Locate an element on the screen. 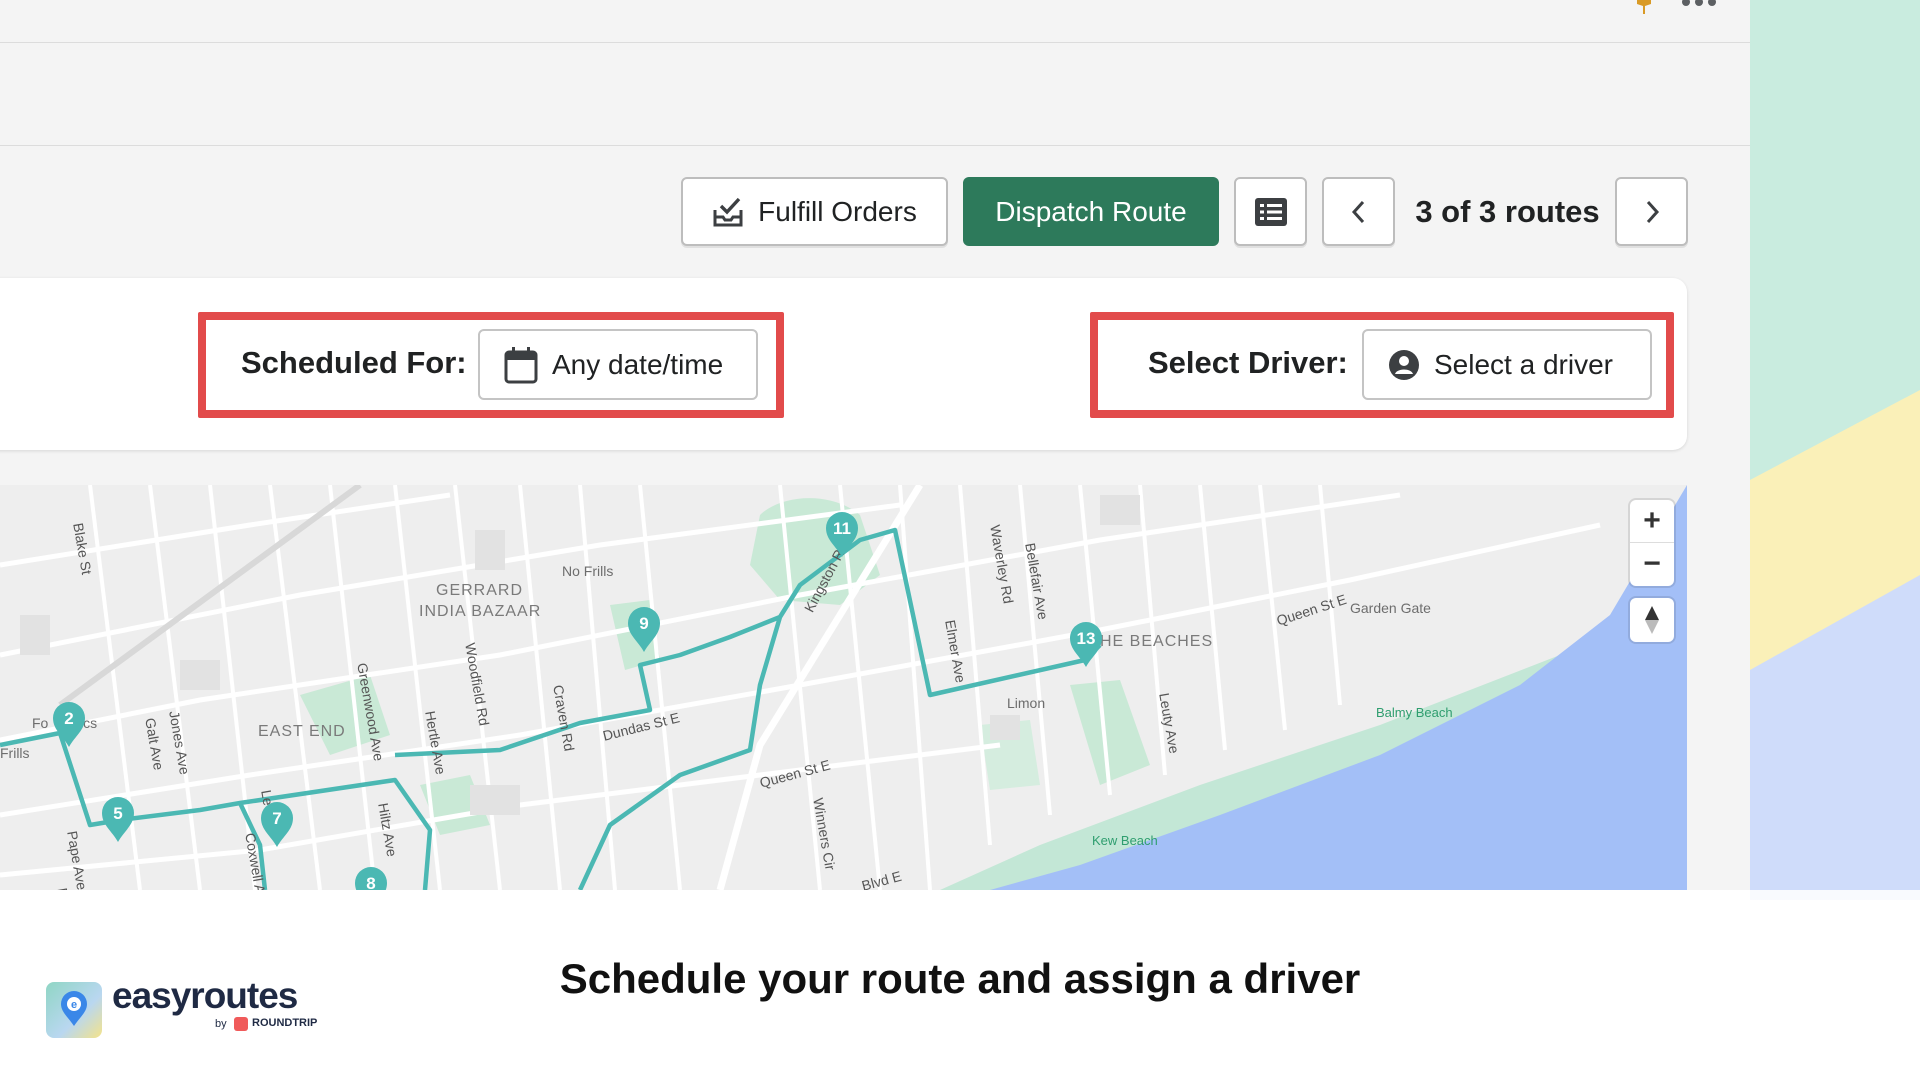 Image resolution: width=1920 pixels, height=1080 pixels. area-label: INDIA BAZAAR is located at coordinates (480, 611).